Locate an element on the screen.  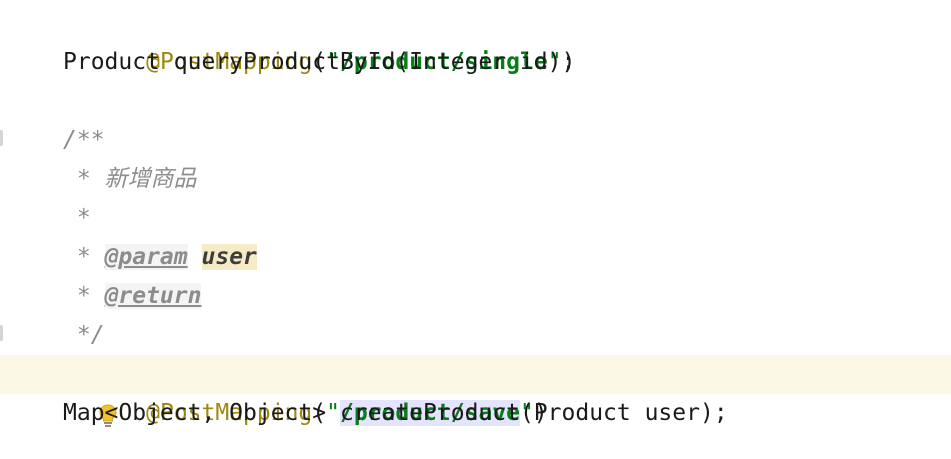
code-line-4: /** is located at coordinates (475, 140).